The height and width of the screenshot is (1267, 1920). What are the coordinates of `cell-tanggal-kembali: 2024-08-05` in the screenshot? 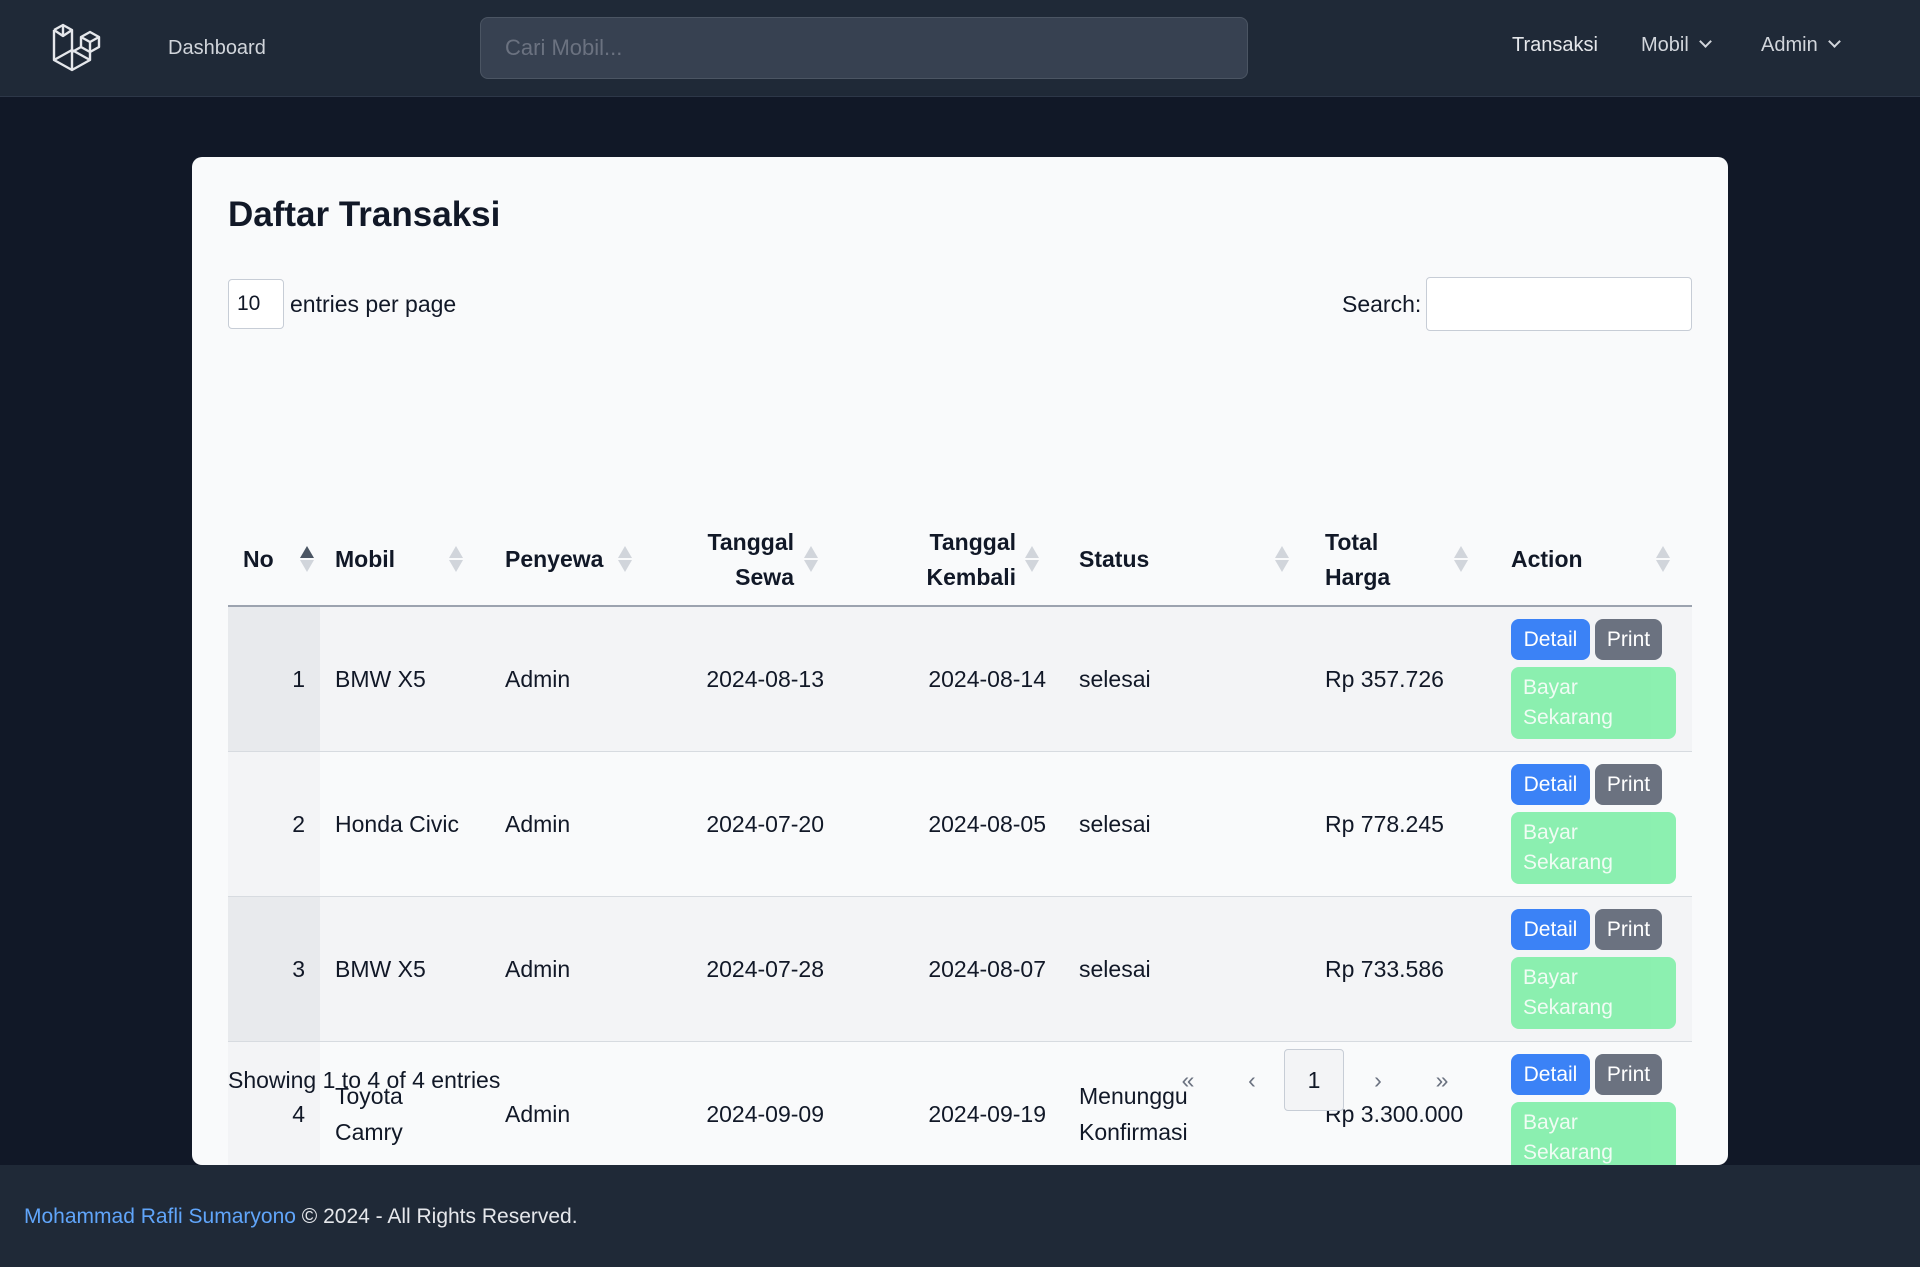 It's located at (987, 824).